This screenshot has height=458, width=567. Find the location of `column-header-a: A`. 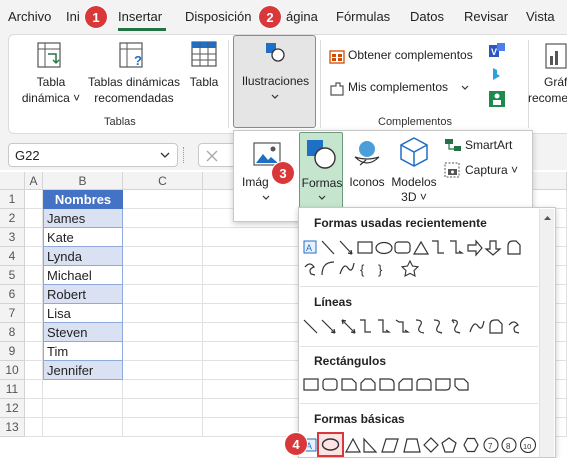

column-header-a: A is located at coordinates (34, 181).